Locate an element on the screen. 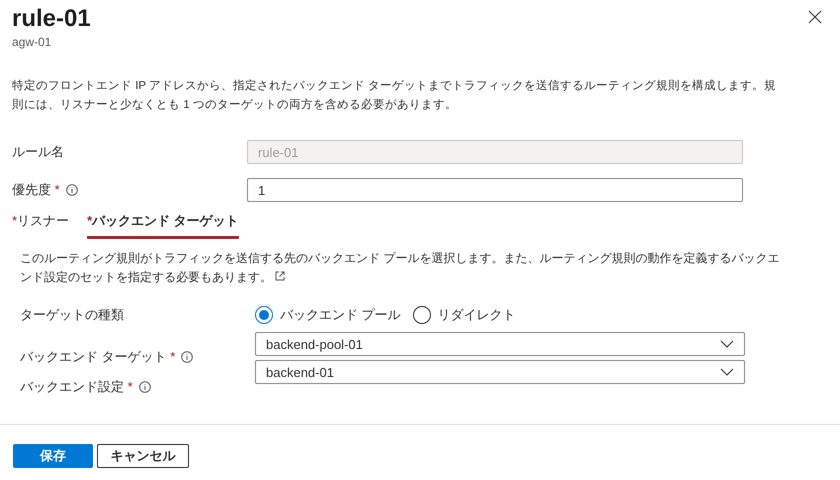 The image size is (840, 480). panel-title: rule-01 is located at coordinates (51, 19).